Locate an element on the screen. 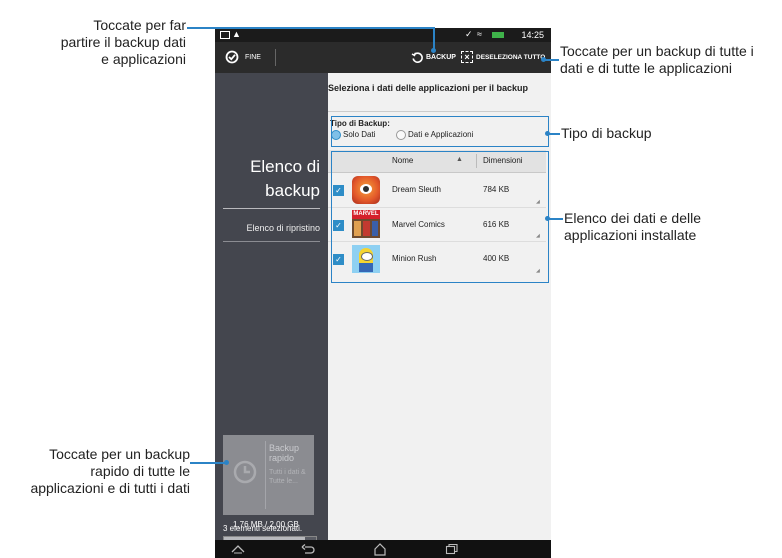 The image size is (782, 558). battery-icon is located at coordinates (498, 35).